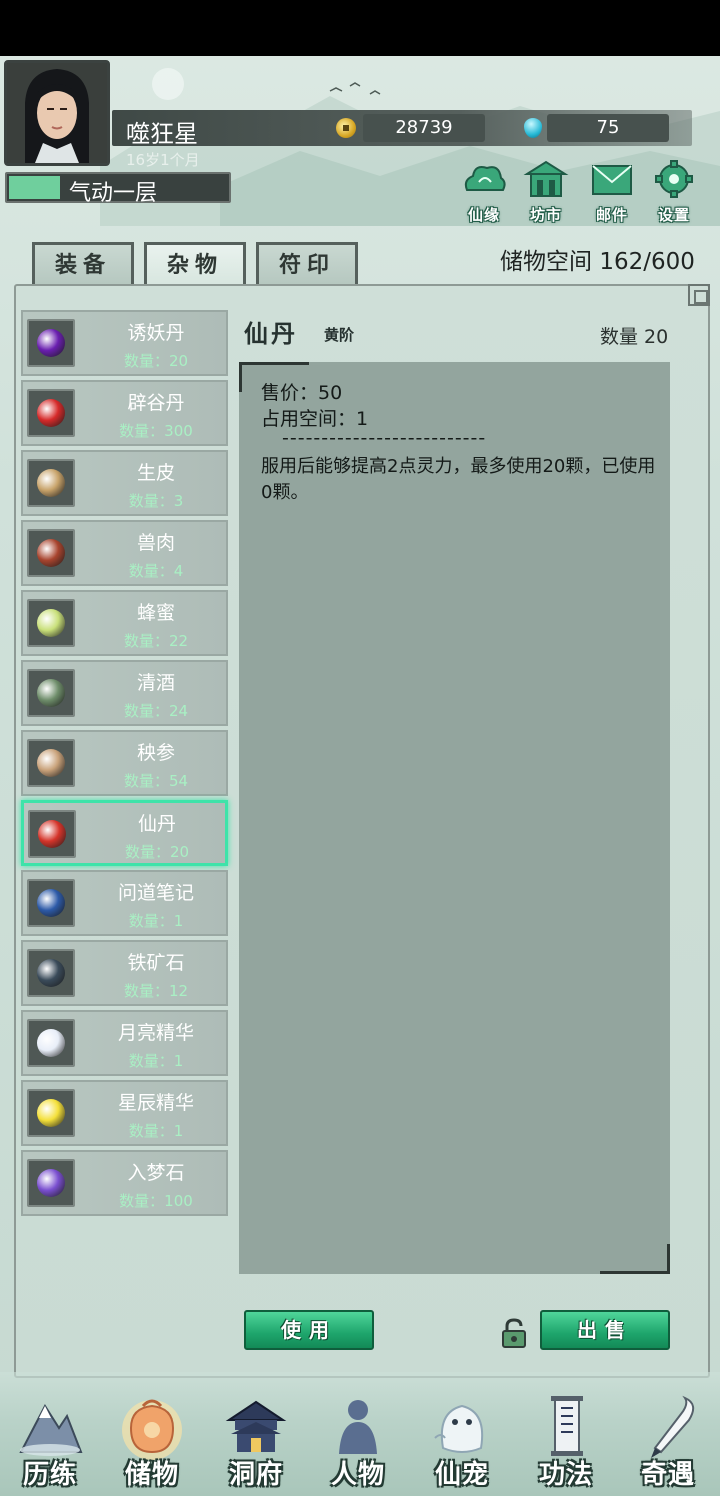  What do you see at coordinates (124, 1183) in the screenshot?
I see `item-row: 入梦石数量：100` at bounding box center [124, 1183].